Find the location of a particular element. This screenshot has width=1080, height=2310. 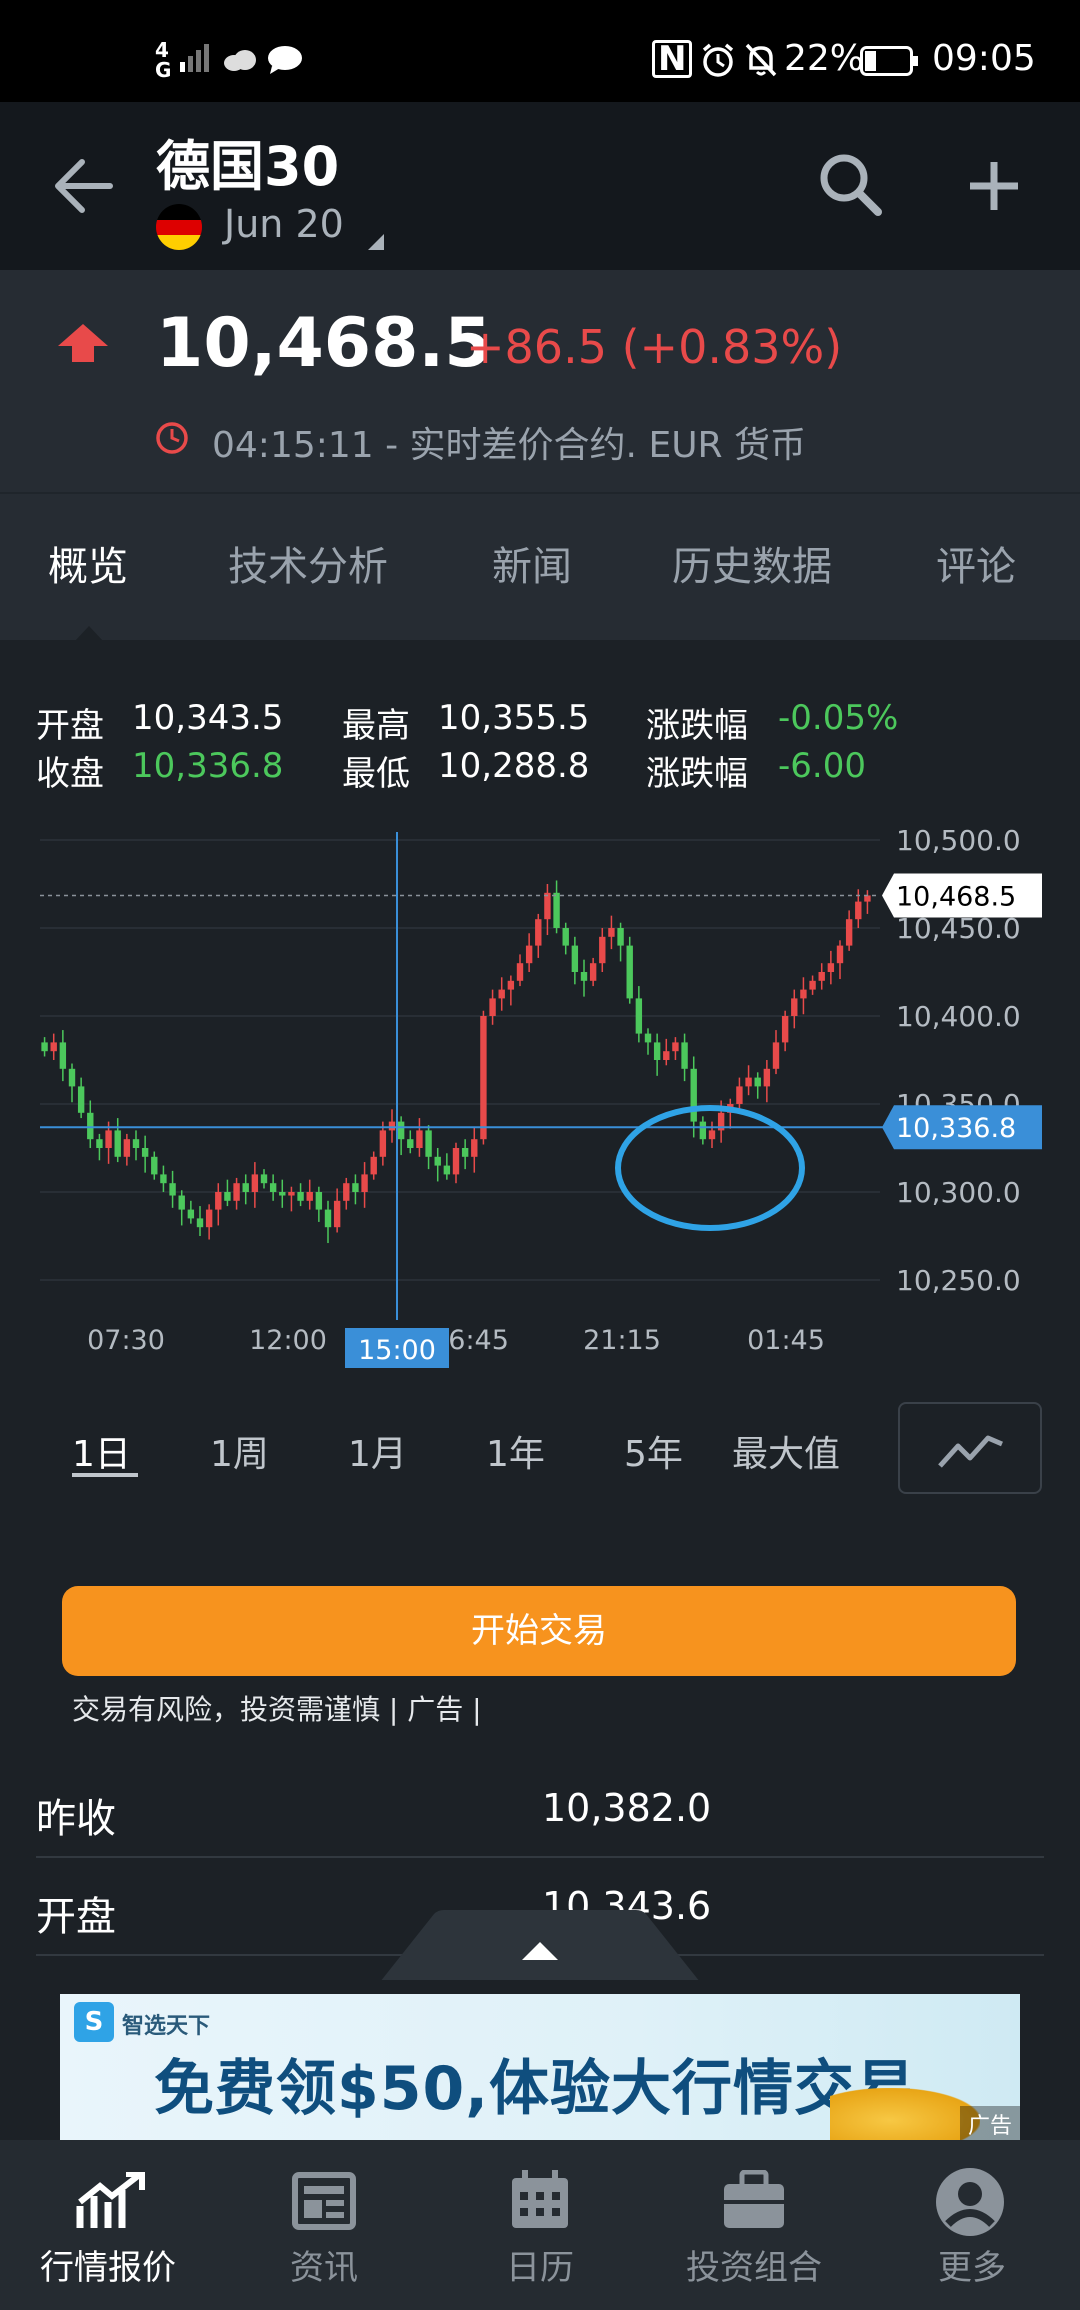

back-arrow-icon is located at coordinates (83, 186).